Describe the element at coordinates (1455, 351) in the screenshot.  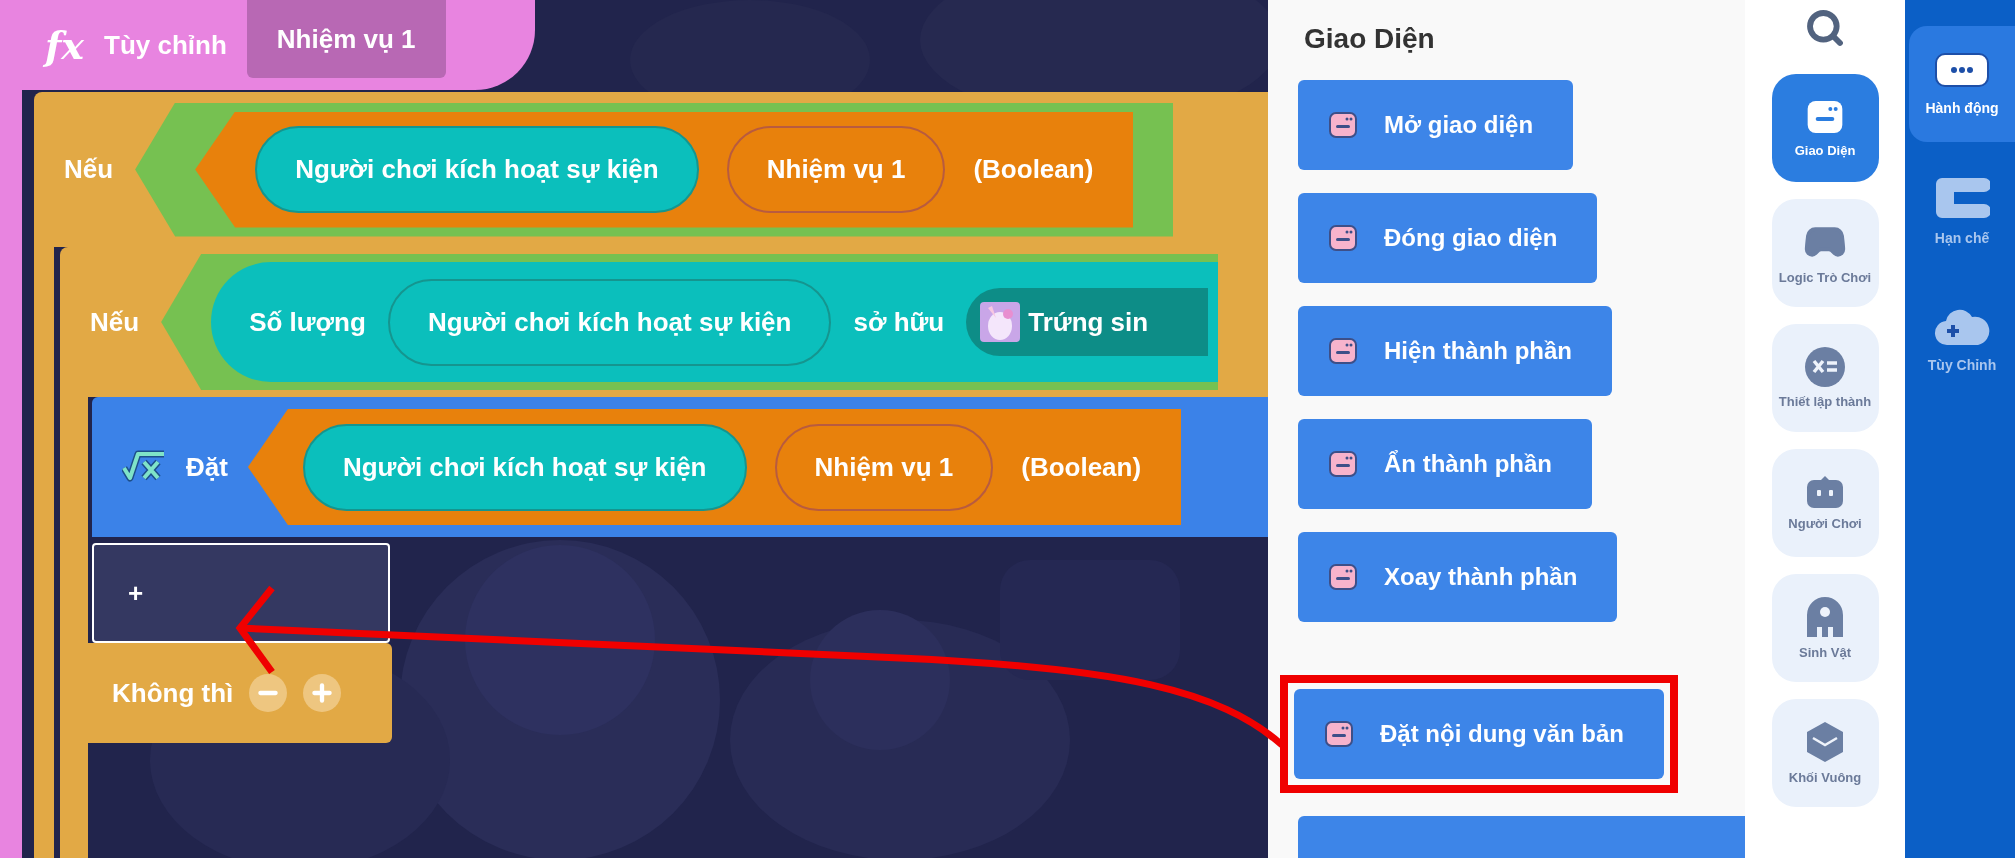
I see `block-button: Hiện thành phần` at that location.